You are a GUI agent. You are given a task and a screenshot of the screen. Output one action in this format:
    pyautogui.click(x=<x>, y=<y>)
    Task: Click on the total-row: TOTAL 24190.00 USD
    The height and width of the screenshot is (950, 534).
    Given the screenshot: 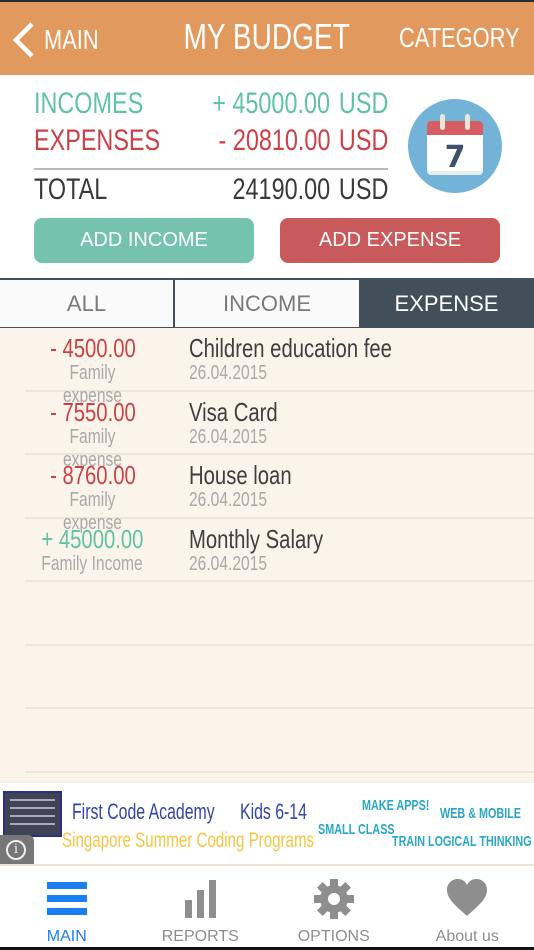 What is the action you would take?
    pyautogui.click(x=211, y=192)
    